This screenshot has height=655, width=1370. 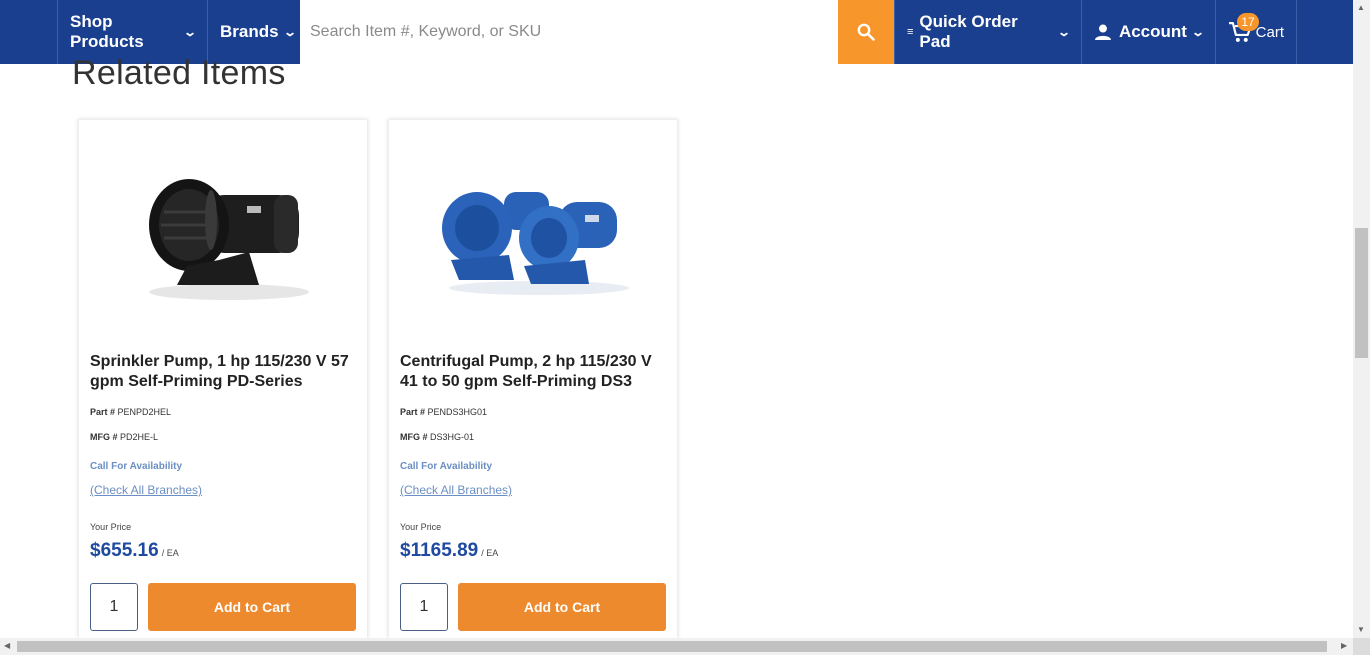 I want to click on vertical-scroll-thumb, so click(x=1361, y=293).